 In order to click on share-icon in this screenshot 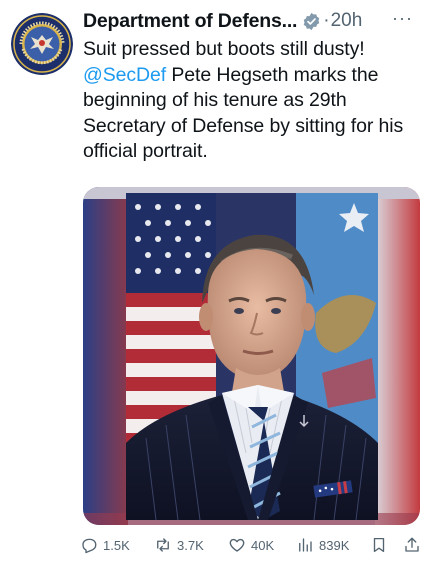, I will do `click(412, 544)`.